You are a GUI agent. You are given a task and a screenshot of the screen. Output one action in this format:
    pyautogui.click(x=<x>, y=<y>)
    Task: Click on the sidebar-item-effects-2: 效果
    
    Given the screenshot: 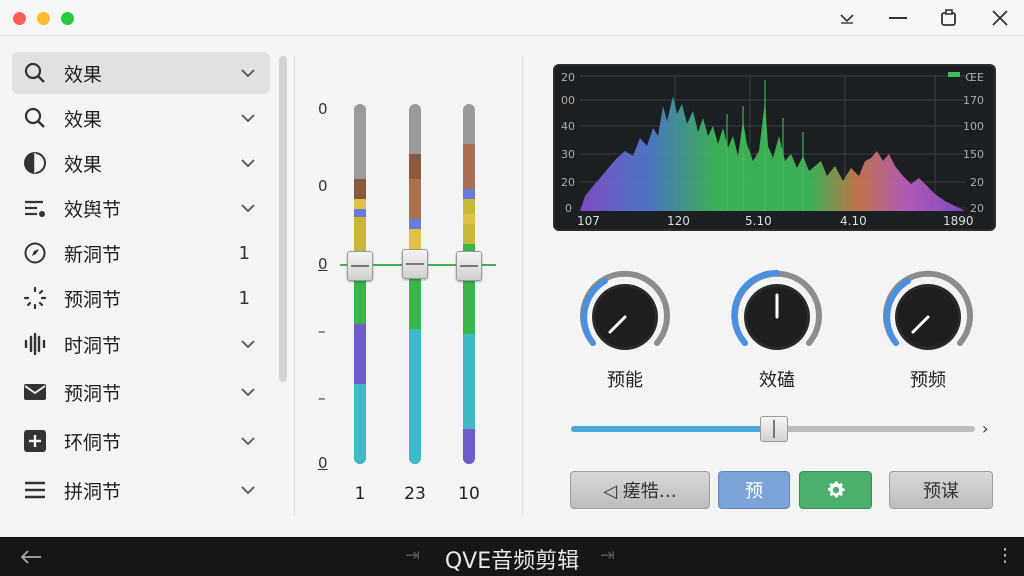 What is the action you would take?
    pyautogui.click(x=141, y=118)
    